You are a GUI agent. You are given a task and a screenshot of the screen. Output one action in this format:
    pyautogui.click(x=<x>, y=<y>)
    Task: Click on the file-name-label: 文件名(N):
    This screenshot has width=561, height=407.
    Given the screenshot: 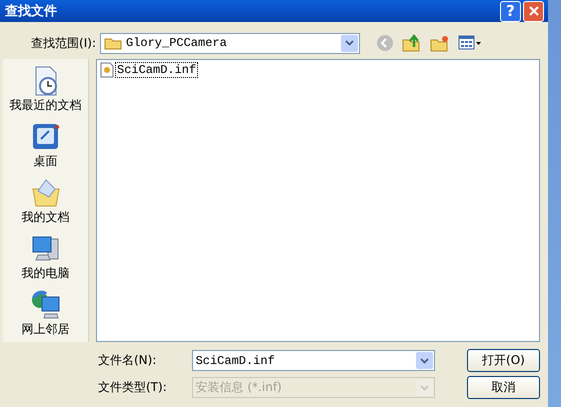 What is the action you would take?
    pyautogui.click(x=127, y=360)
    